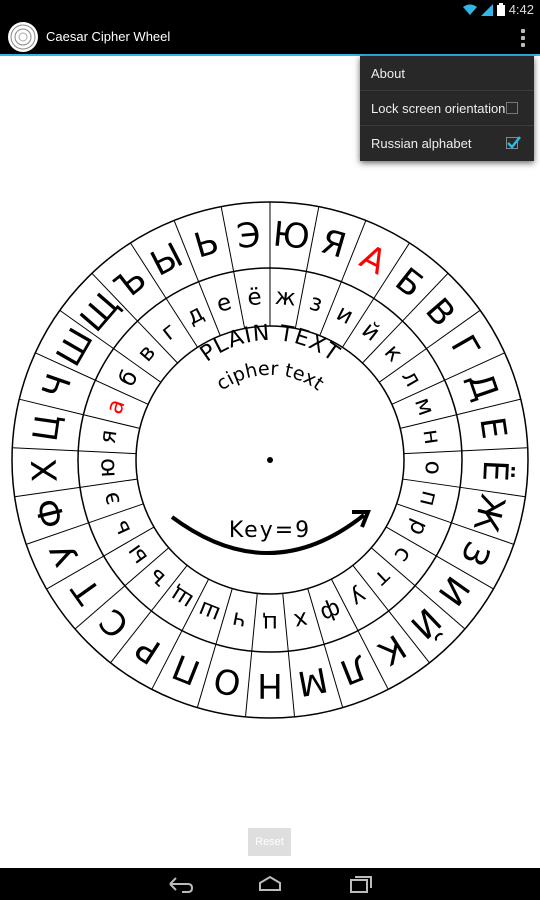 The width and height of the screenshot is (540, 900). Describe the element at coordinates (285, 298) in the screenshot. I see `inner-letter: ж` at that location.